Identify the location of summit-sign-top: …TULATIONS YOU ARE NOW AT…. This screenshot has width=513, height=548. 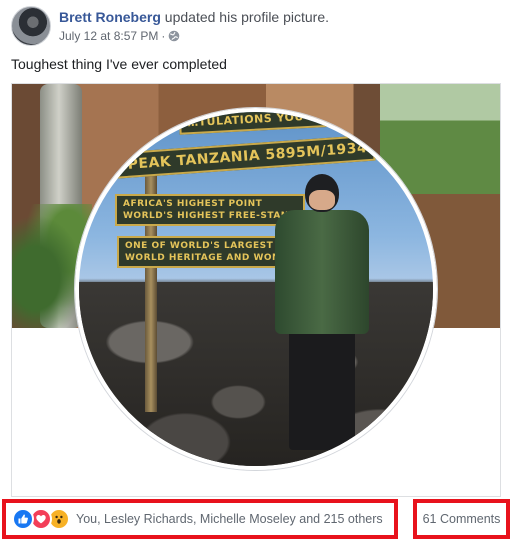
(290, 123).